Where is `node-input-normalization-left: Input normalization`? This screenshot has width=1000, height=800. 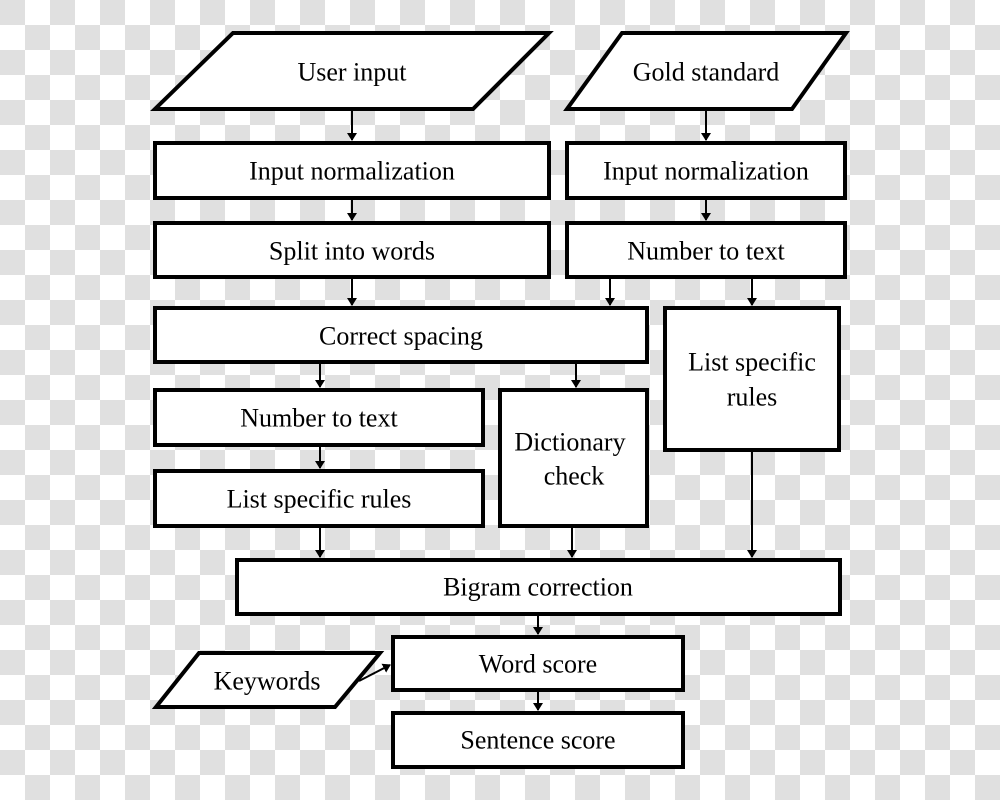 node-input-normalization-left: Input normalization is located at coordinates (352, 170).